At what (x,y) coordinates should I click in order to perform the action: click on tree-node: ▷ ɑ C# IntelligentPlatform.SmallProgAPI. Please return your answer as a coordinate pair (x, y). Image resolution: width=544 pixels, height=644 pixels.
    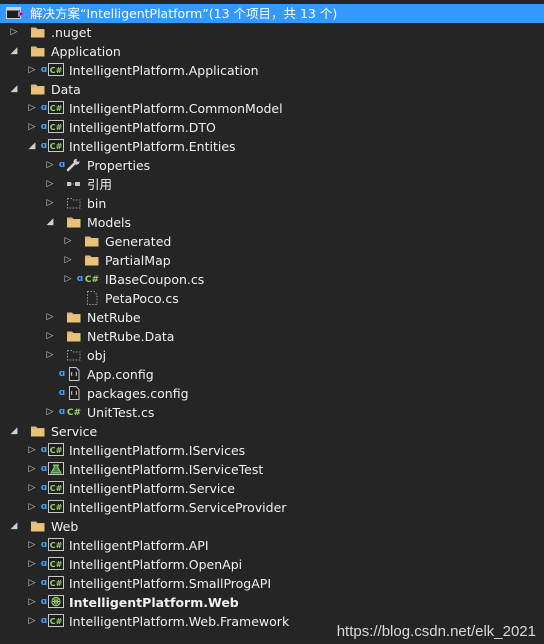
    Looking at the image, I should click on (272, 583).